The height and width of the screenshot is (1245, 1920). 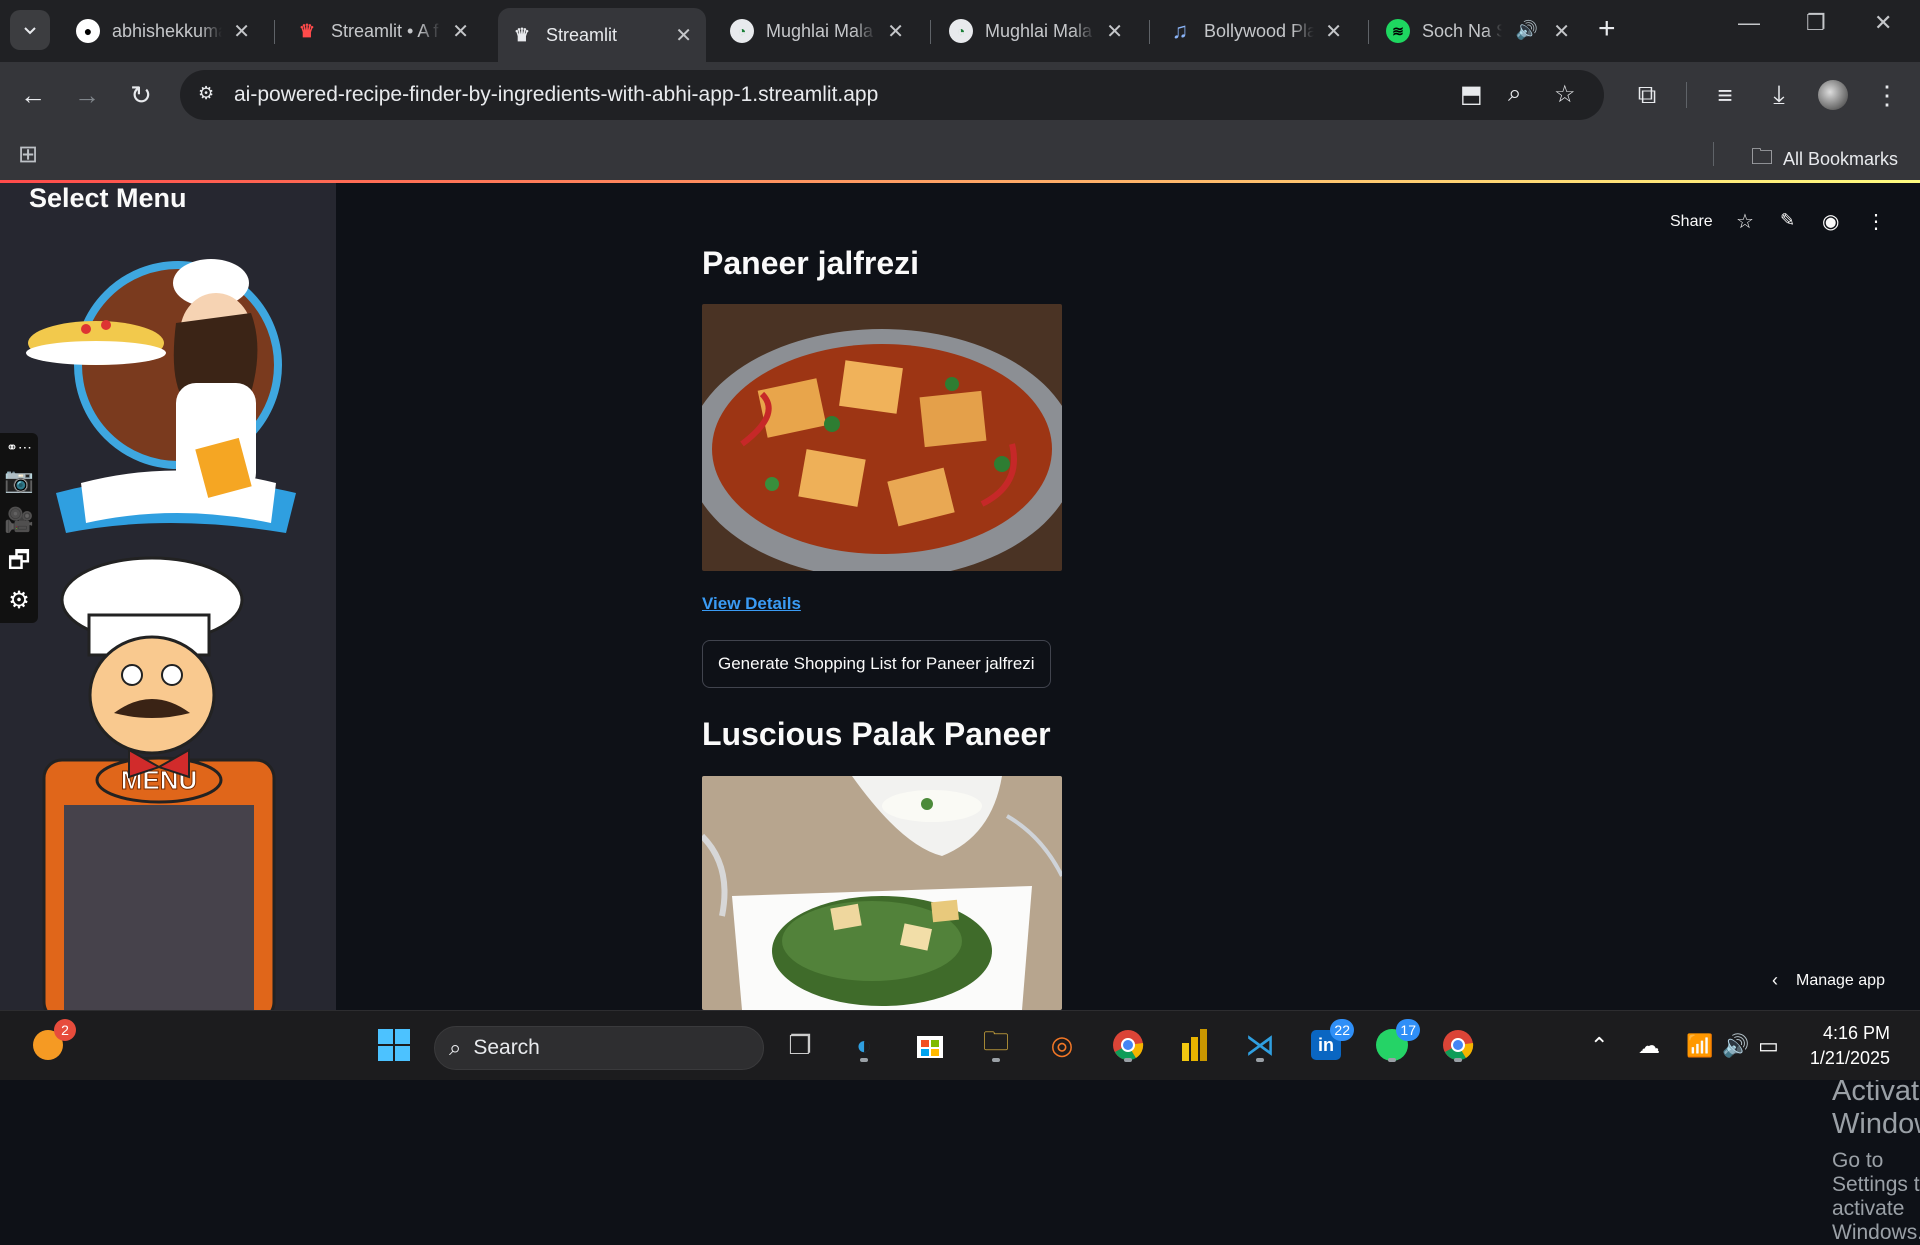 I want to click on tab-mughlai-2: ◔ Mughlai Mala ✕, so click(x=1037, y=31).